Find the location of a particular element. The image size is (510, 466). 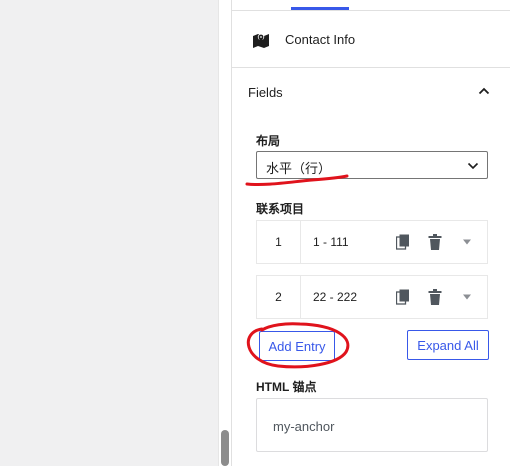

entry-index: 2 is located at coordinates (279, 297).